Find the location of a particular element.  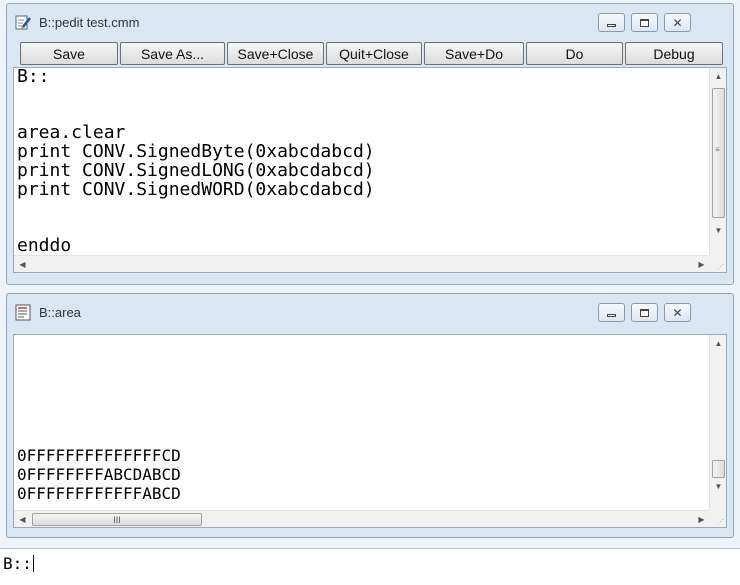

area-vscroll-thumb is located at coordinates (718, 469).